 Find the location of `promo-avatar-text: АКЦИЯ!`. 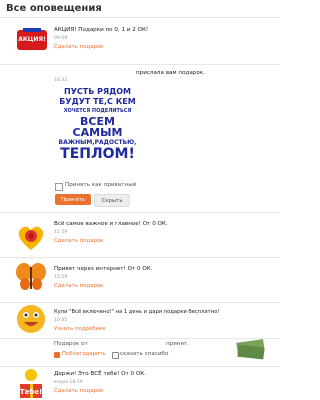

promo-avatar-text: АКЦИЯ! is located at coordinates (32, 39).